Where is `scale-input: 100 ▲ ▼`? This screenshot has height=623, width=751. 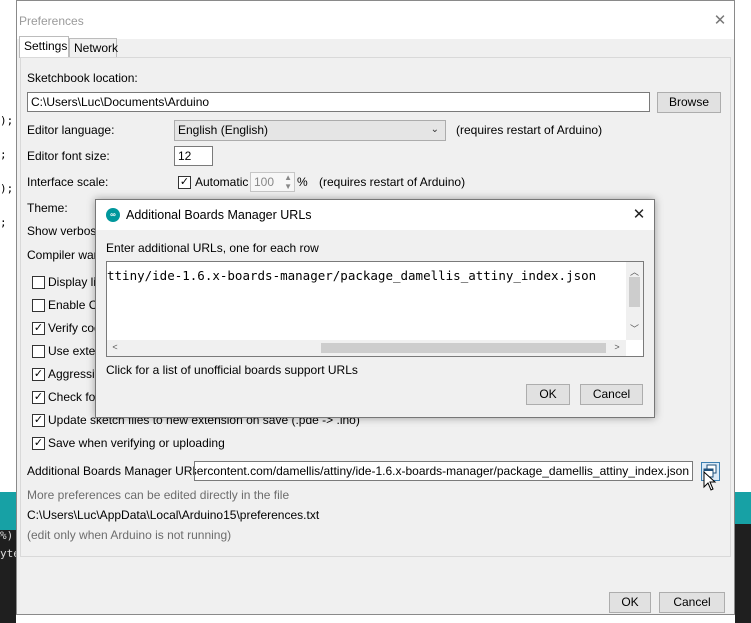
scale-input: 100 ▲ ▼ is located at coordinates (272, 182).